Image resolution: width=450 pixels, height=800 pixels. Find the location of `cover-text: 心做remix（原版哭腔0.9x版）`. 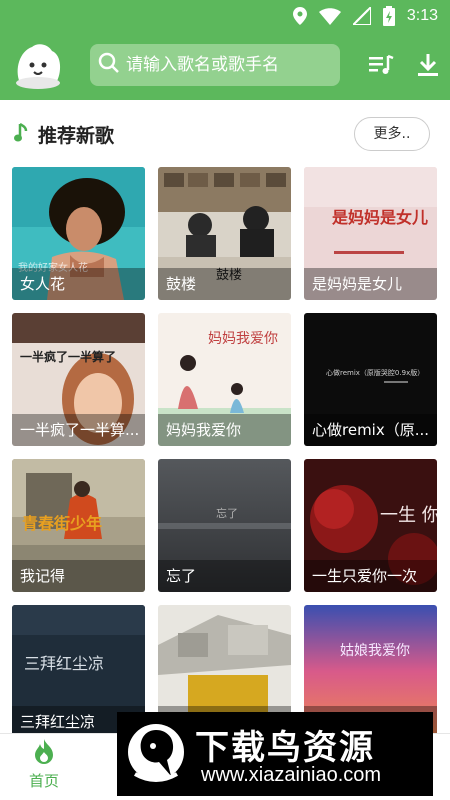

cover-text: 心做remix（原版哭腔0.9x版） is located at coordinates (375, 372).